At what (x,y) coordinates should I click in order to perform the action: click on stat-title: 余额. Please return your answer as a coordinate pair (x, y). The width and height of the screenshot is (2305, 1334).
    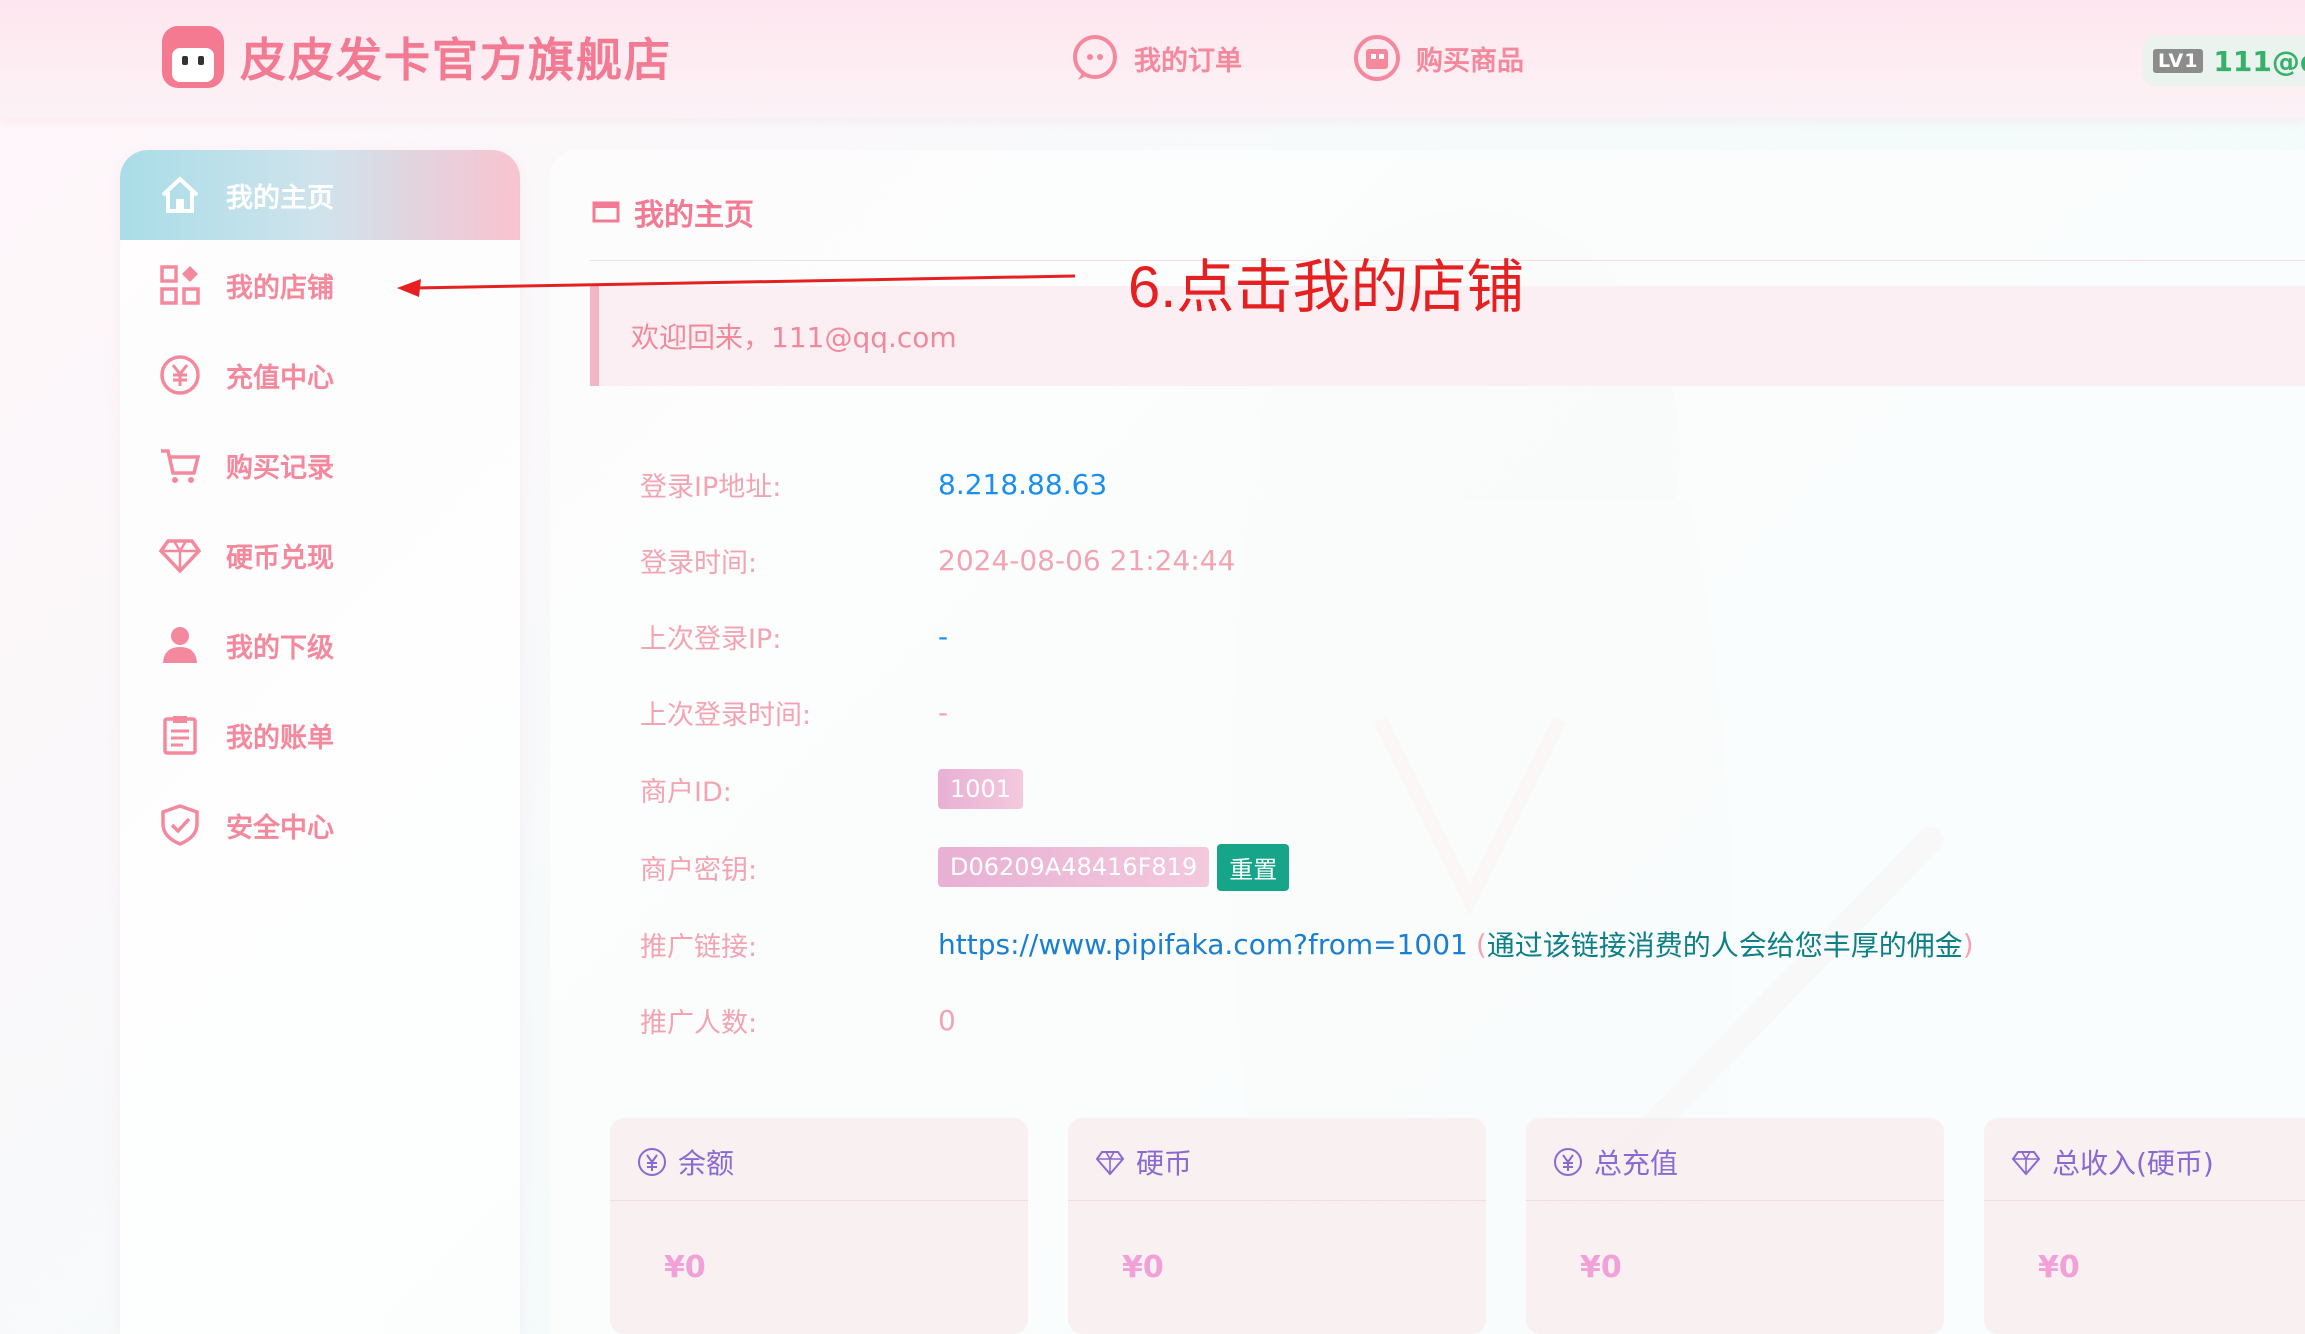
    Looking at the image, I should click on (685, 1162).